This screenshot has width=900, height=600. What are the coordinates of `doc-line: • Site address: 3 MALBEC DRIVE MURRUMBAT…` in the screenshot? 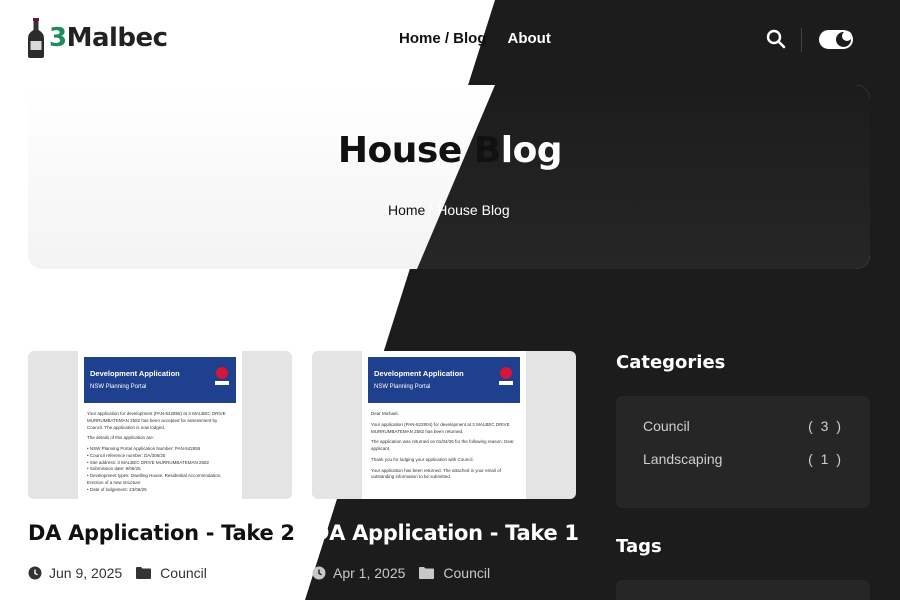 It's located at (148, 462).